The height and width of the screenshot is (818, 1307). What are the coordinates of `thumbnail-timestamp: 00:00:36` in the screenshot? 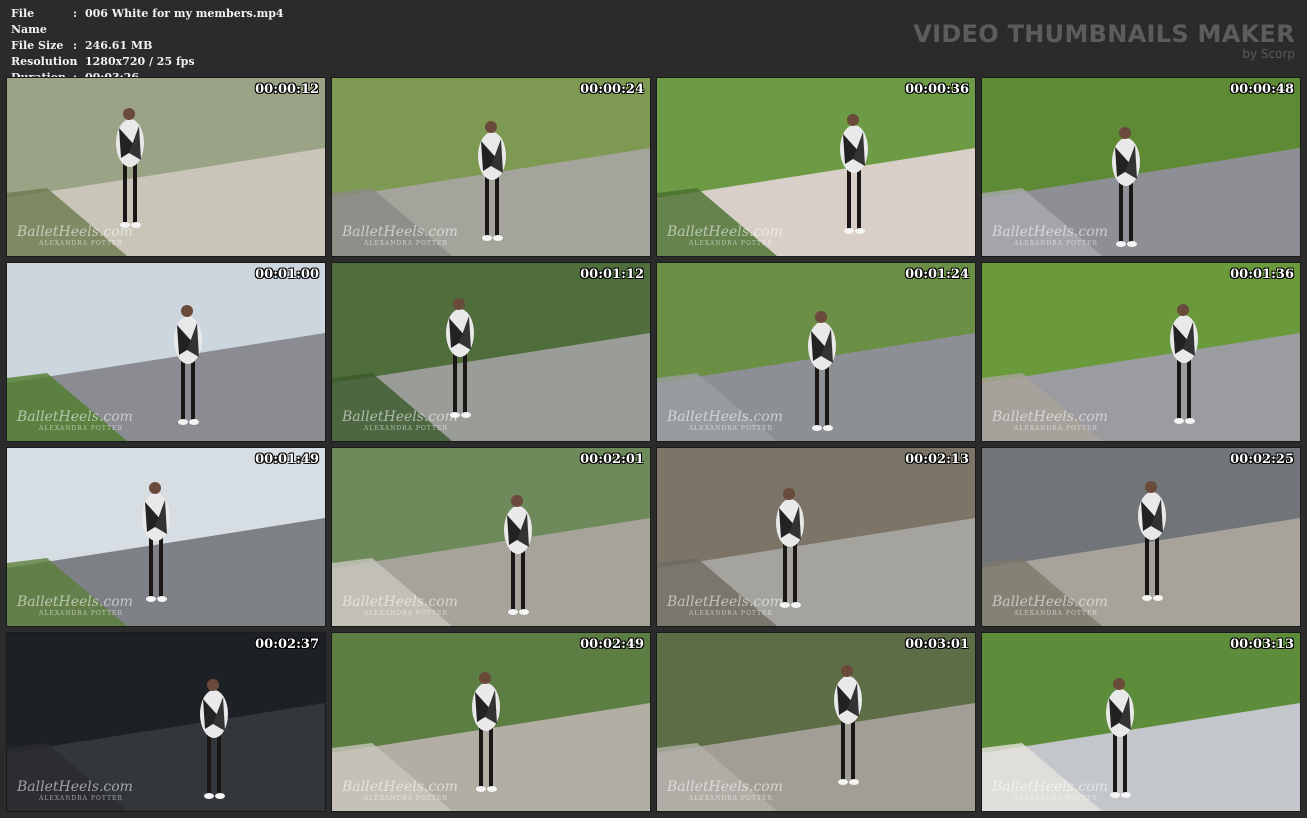 It's located at (937, 89).